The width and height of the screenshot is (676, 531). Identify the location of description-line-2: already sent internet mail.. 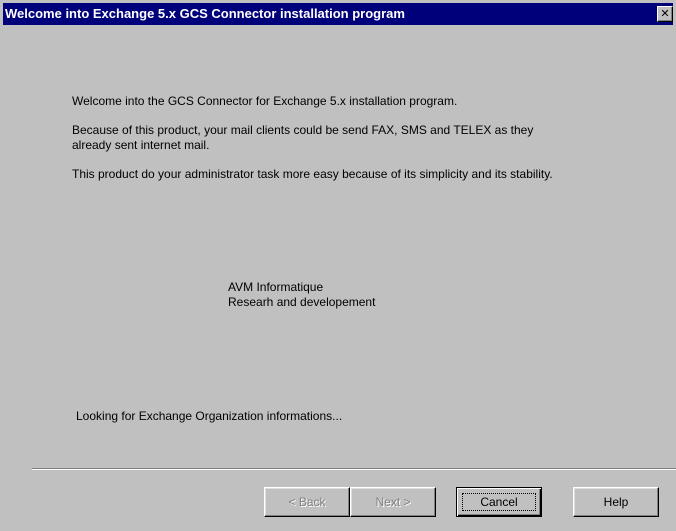
(141, 145).